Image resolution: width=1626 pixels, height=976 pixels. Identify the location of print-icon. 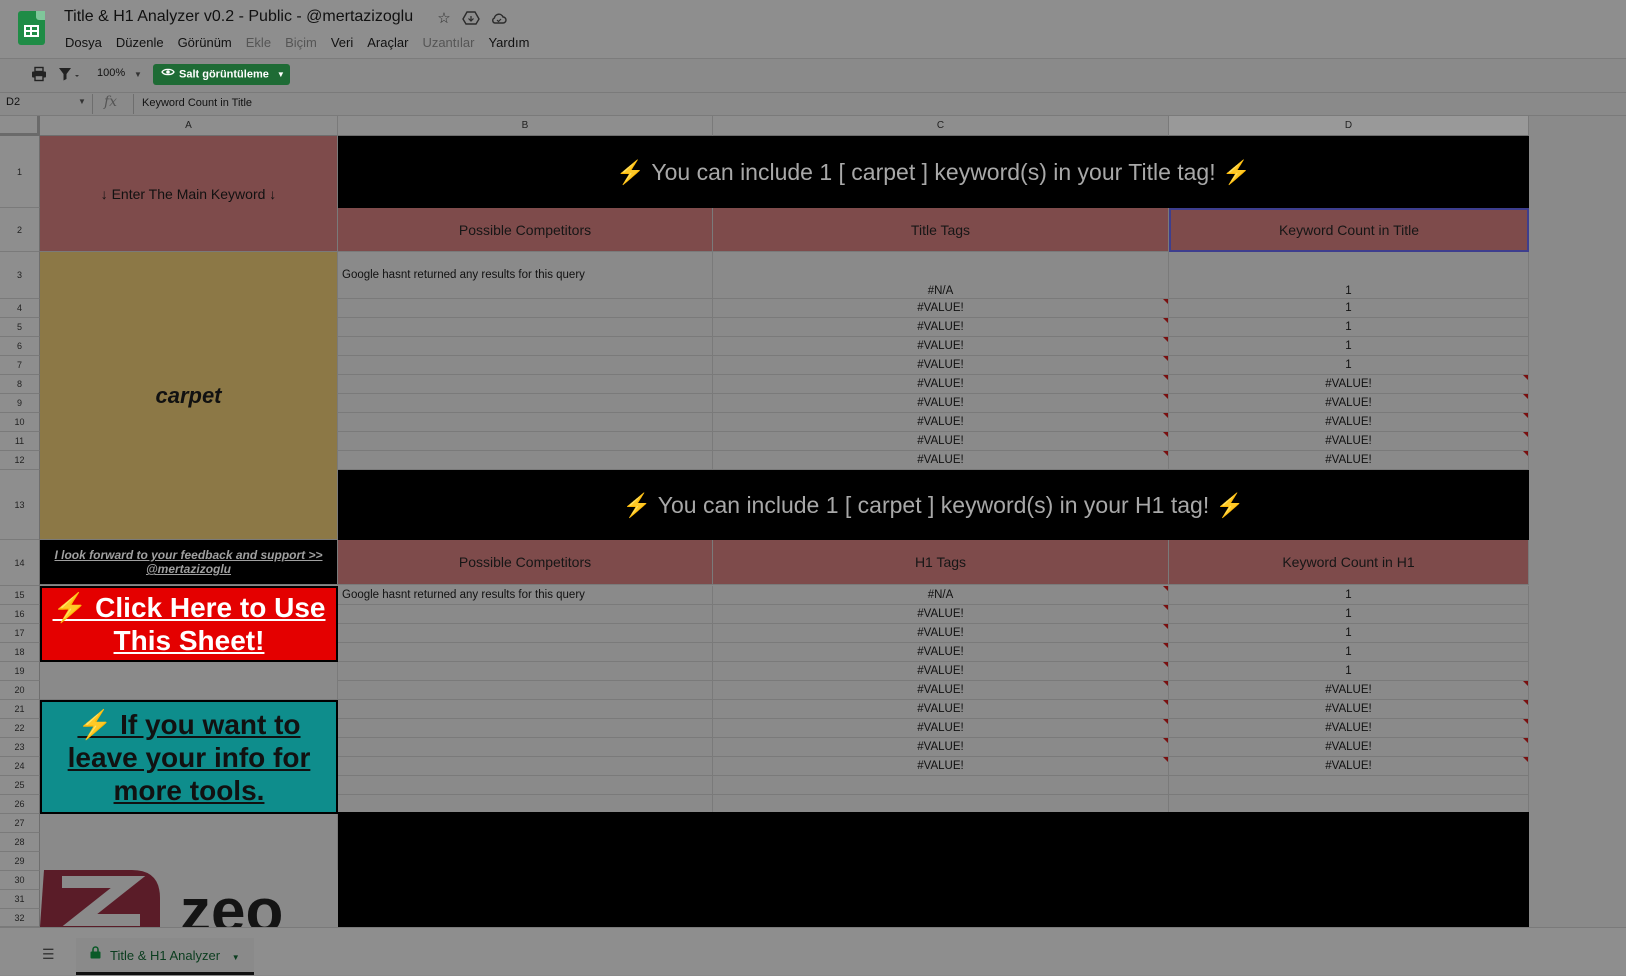
(39, 75).